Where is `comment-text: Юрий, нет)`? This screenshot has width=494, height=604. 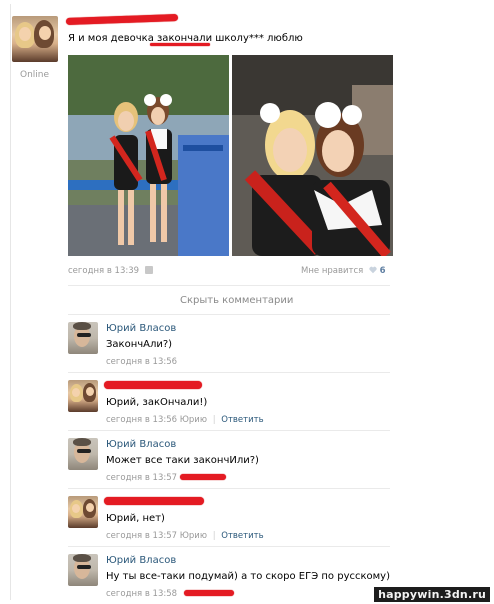
comment-text: Юрий, нет) is located at coordinates (135, 518).